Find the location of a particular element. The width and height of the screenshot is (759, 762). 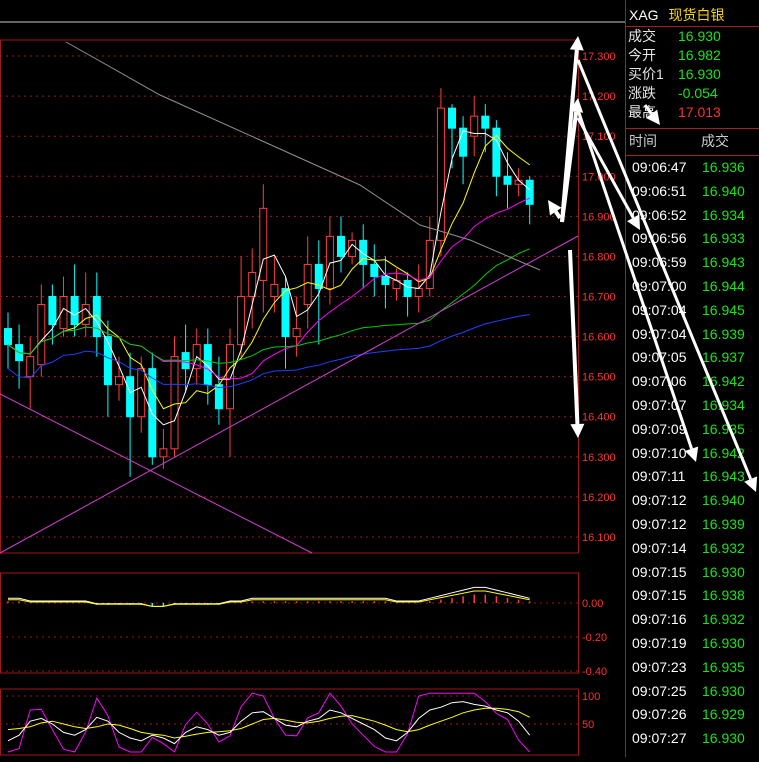

tick-row: 09:07:12 16.939 is located at coordinates (692, 525).